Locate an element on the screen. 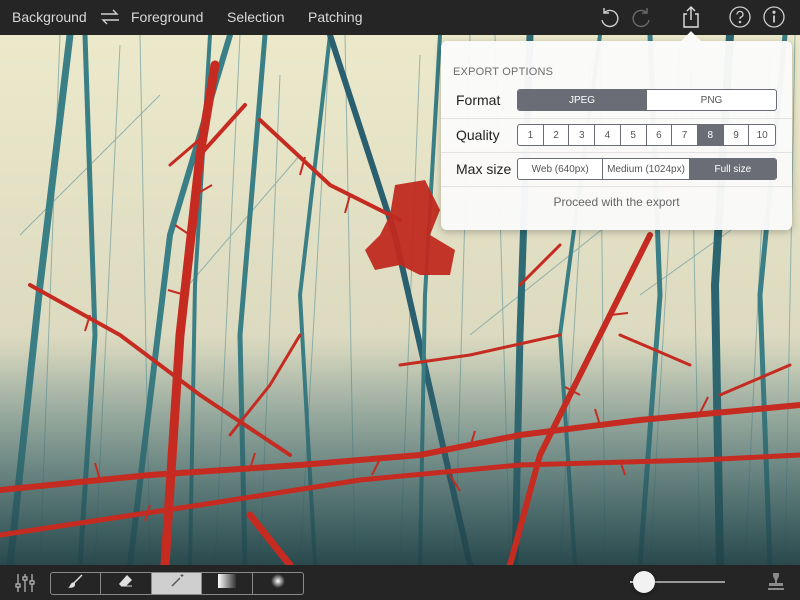 The height and width of the screenshot is (600, 800). gradient-tool is located at coordinates (227, 583).